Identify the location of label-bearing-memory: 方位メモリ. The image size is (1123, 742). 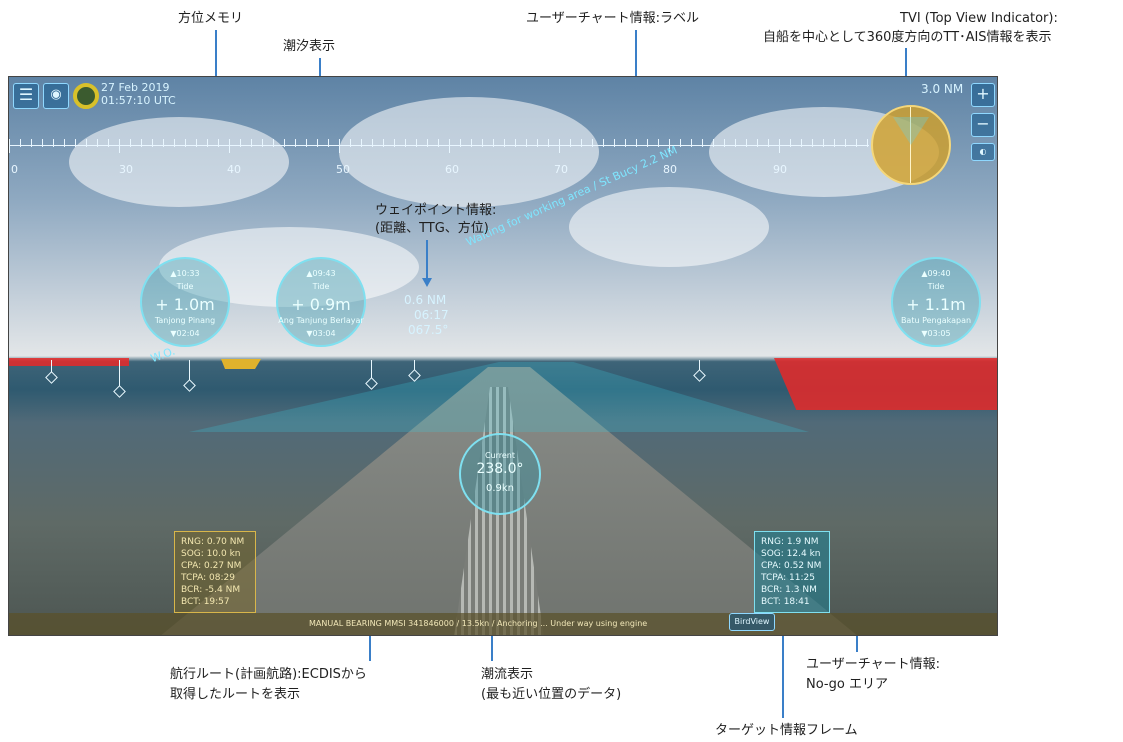
(211, 18).